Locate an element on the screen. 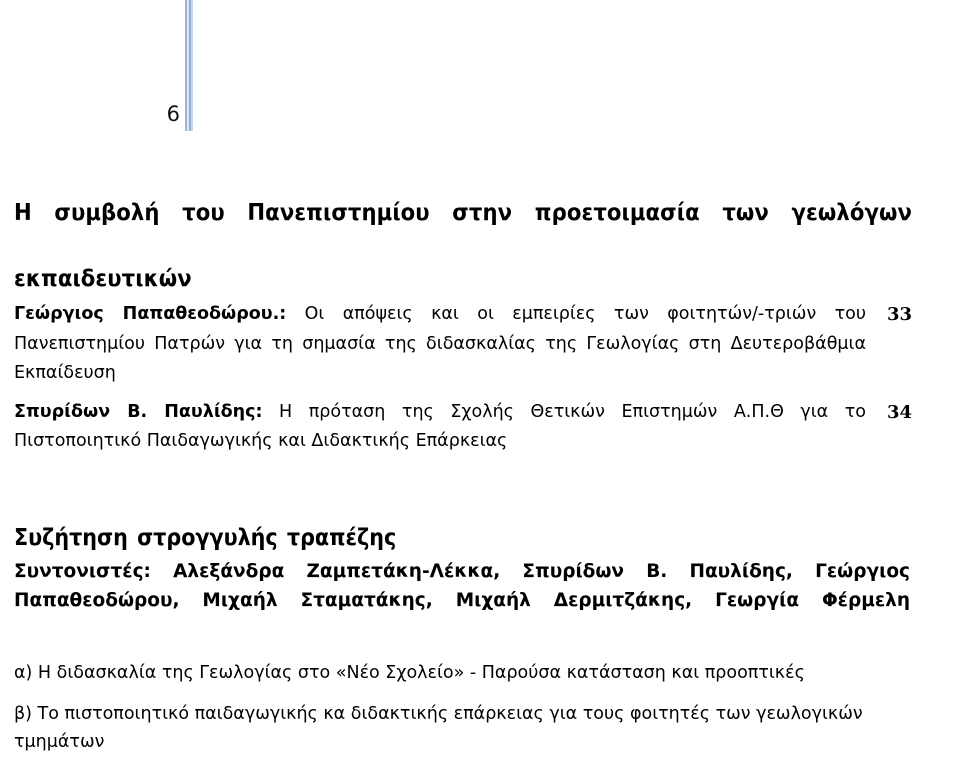 The width and height of the screenshot is (960, 757). entry-page-number: 34 is located at coordinates (899, 412).